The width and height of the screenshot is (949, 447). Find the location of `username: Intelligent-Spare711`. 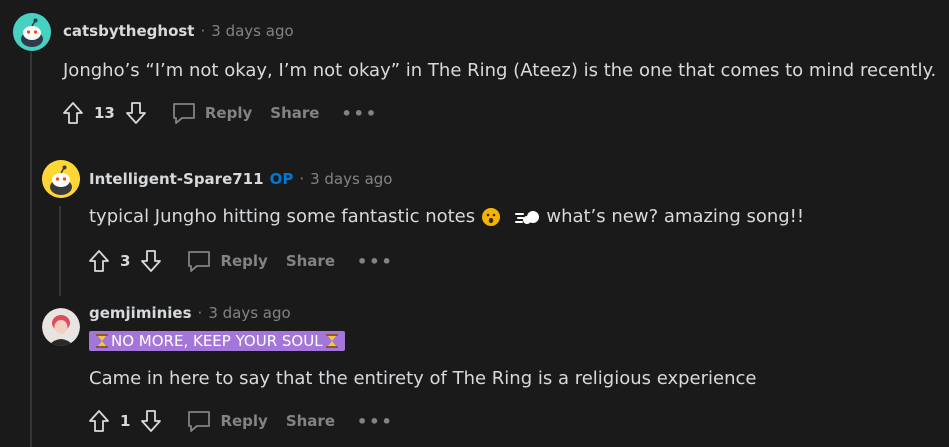

username: Intelligent-Spare711 is located at coordinates (176, 179).